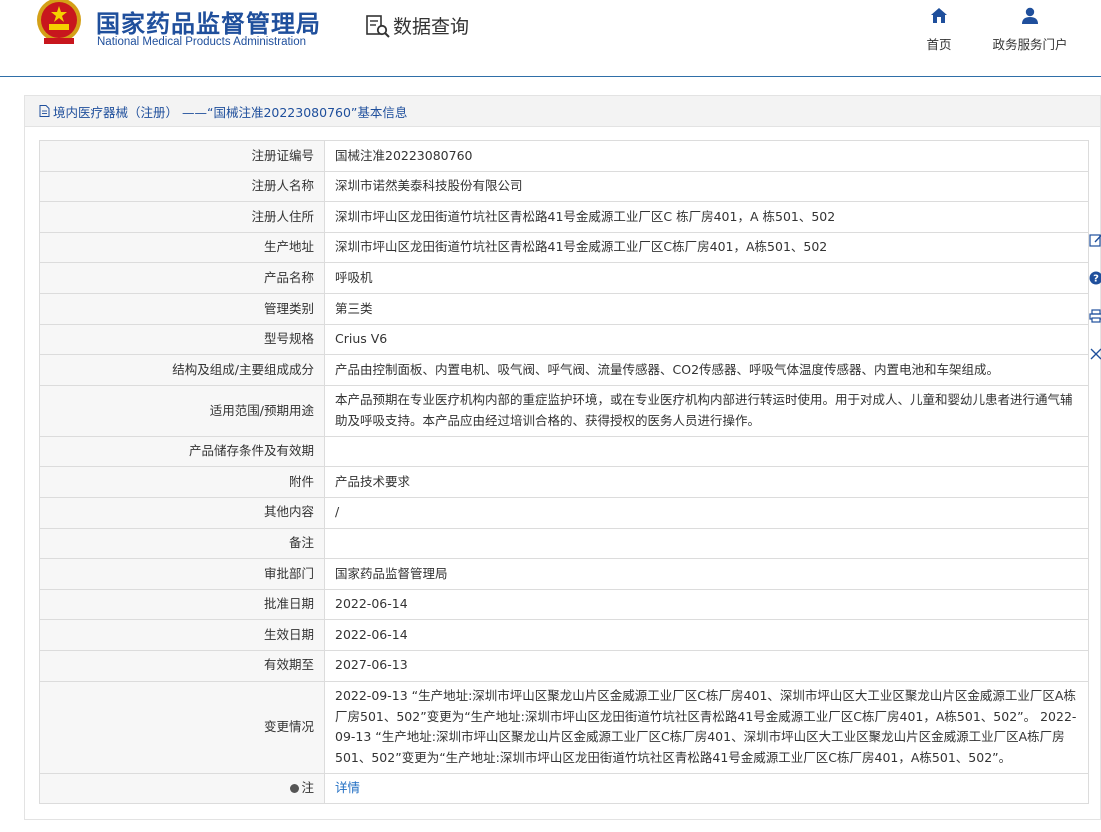 The height and width of the screenshot is (832, 1101). I want to click on table-row: 注册证编号 国械注准20223080760, so click(564, 156).